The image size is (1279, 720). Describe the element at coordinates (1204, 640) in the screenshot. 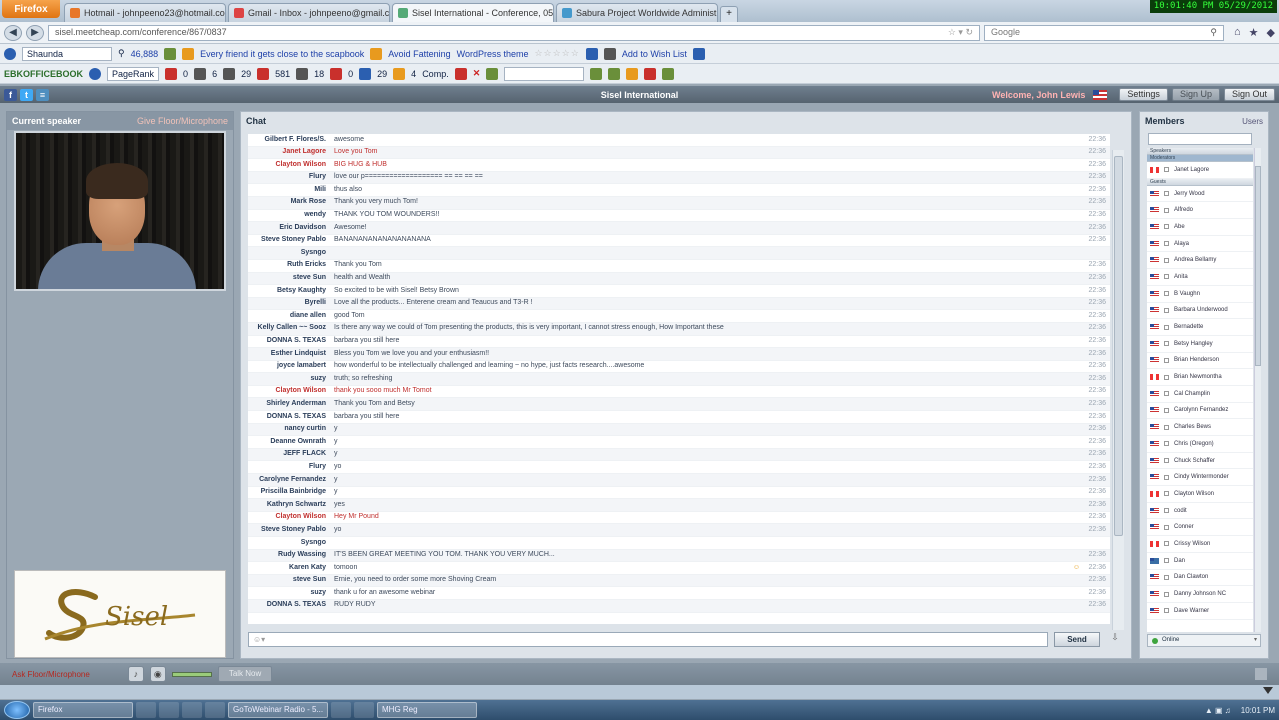

I see `status-select: Online ▾` at that location.